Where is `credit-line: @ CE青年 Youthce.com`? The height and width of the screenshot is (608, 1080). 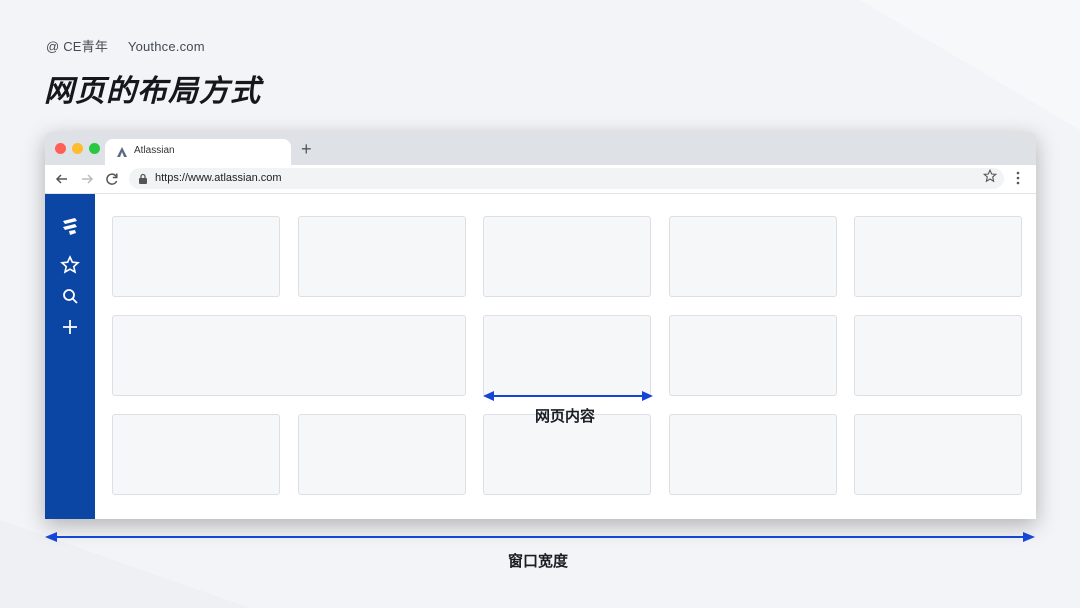 credit-line: @ CE青年 Youthce.com is located at coordinates (133, 45).